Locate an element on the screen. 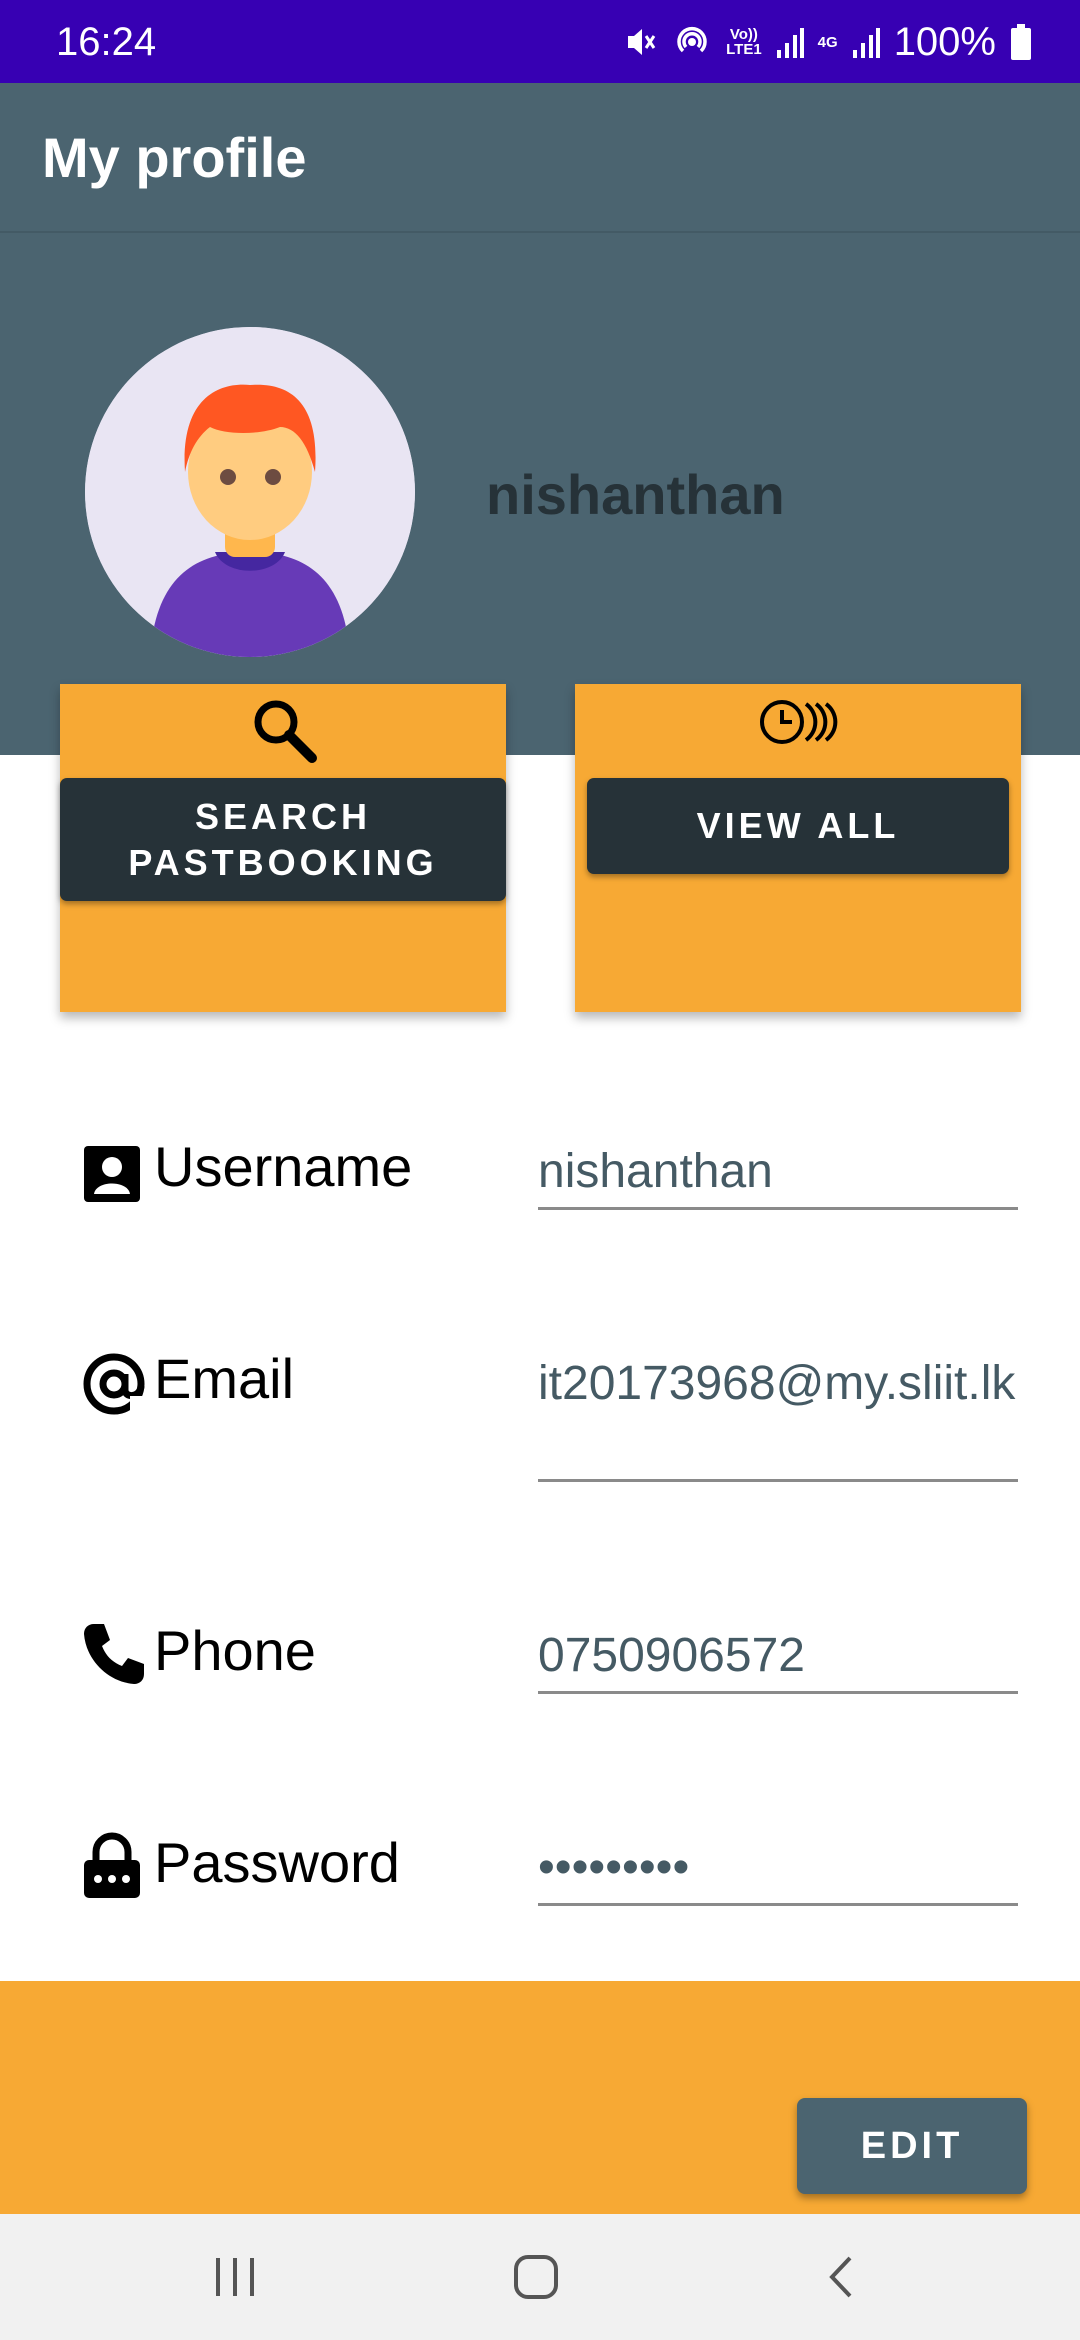  username-field: nishanthan is located at coordinates (778, 1172).